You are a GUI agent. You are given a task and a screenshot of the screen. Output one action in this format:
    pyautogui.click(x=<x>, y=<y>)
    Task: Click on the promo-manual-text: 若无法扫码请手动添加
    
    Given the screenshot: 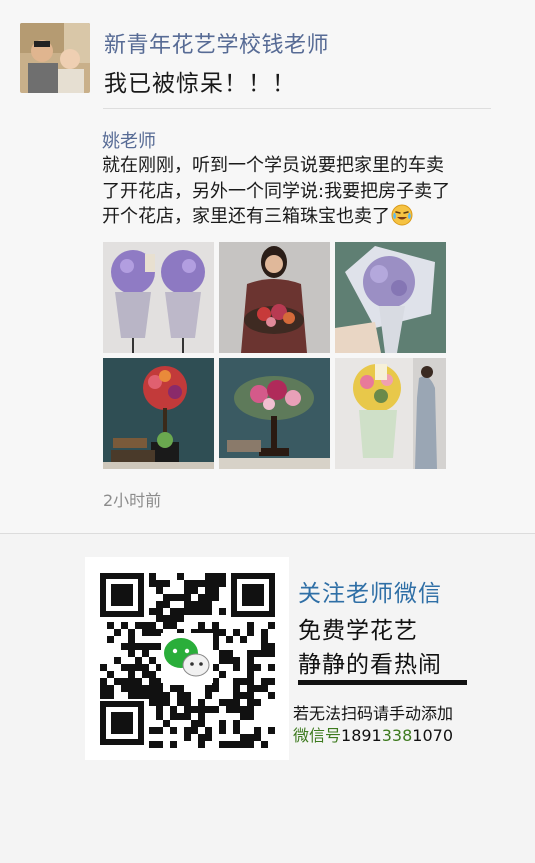 What is the action you would take?
    pyautogui.click(x=373, y=713)
    